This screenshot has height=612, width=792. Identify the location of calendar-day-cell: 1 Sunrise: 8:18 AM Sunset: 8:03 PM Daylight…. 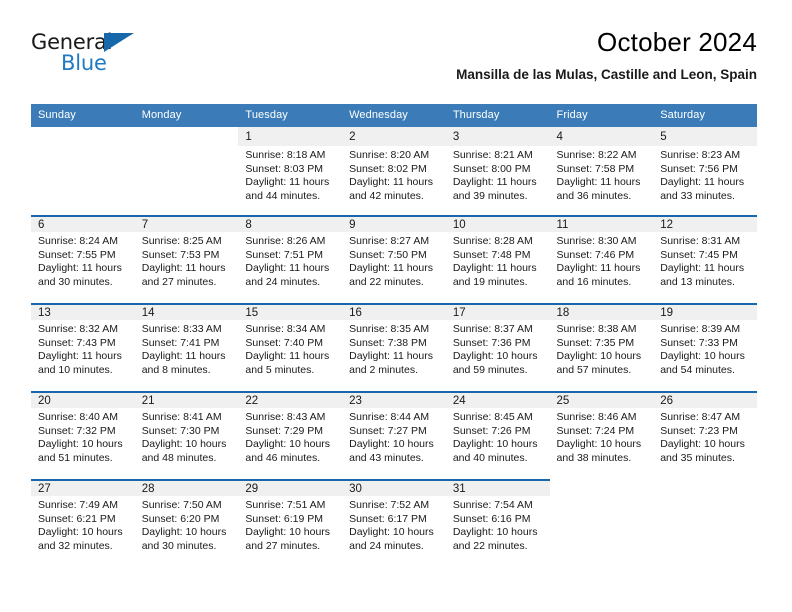
(290, 171).